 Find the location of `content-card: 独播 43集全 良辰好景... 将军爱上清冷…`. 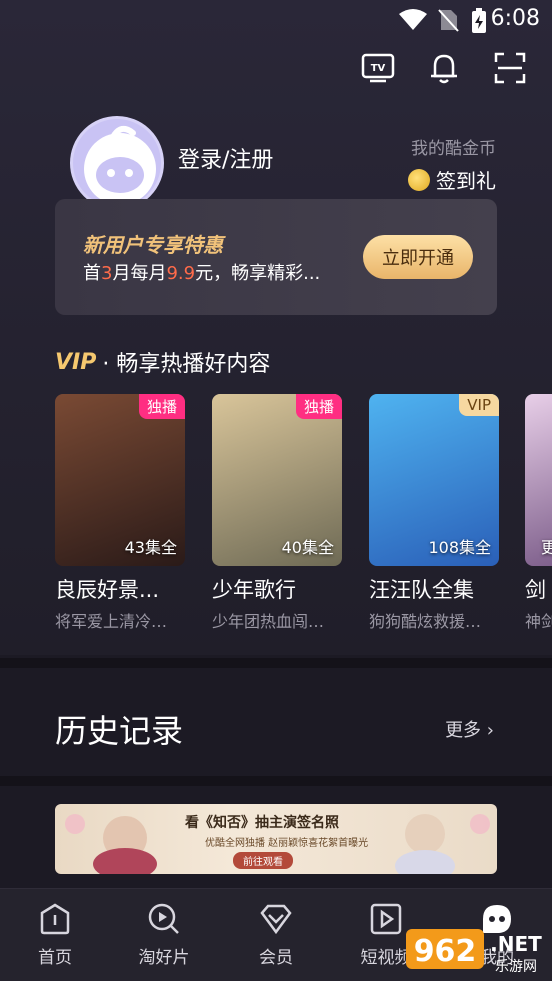

content-card: 独播 43集全 良辰好景... 将军爱上清冷… is located at coordinates (120, 513).